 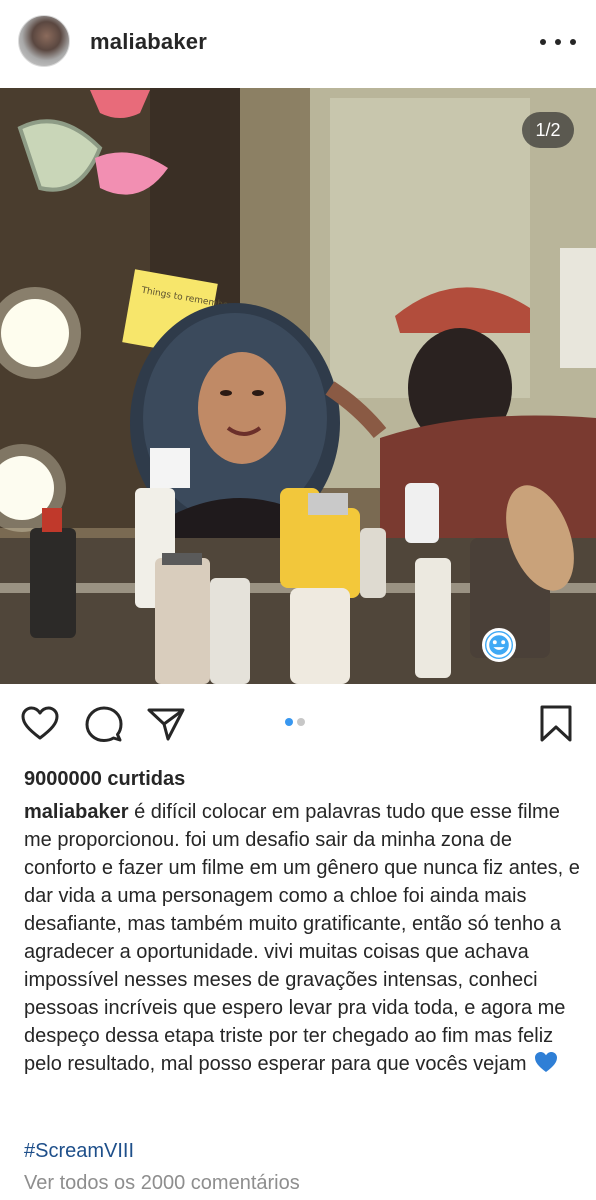 I want to click on share-button, so click(x=166, y=724).